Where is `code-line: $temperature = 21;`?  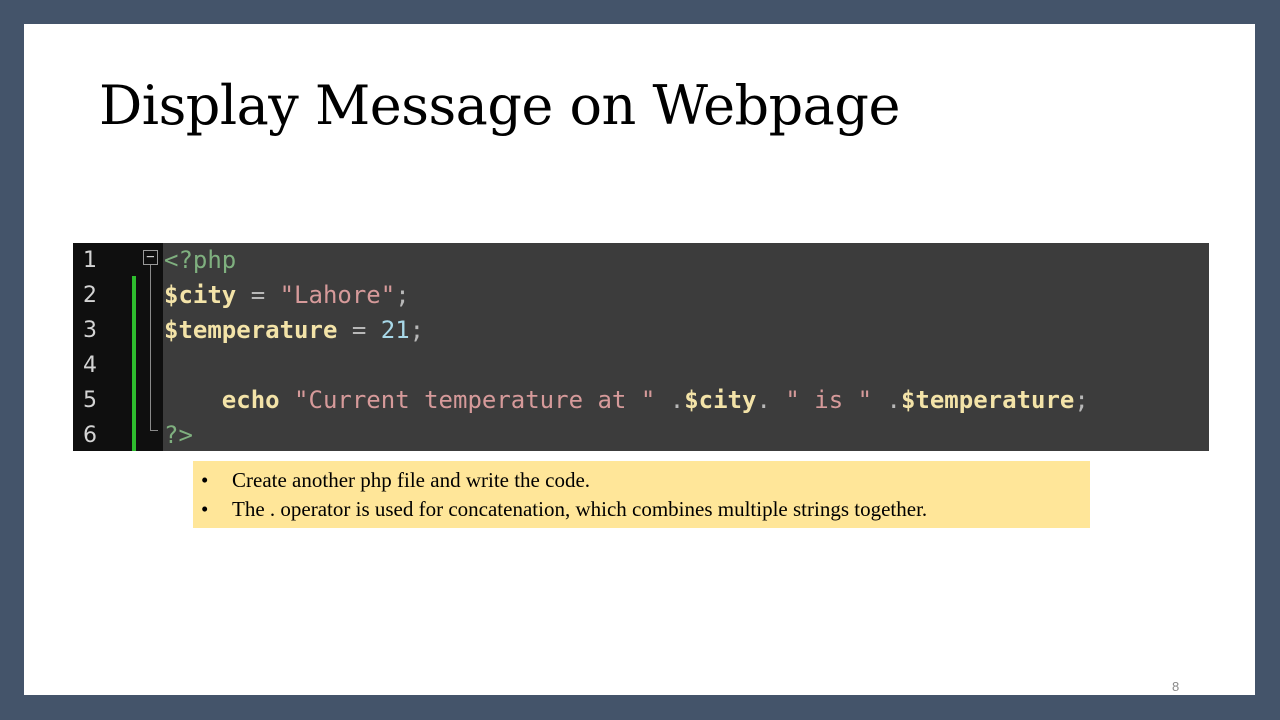 code-line: $temperature = 21; is located at coordinates (294, 330).